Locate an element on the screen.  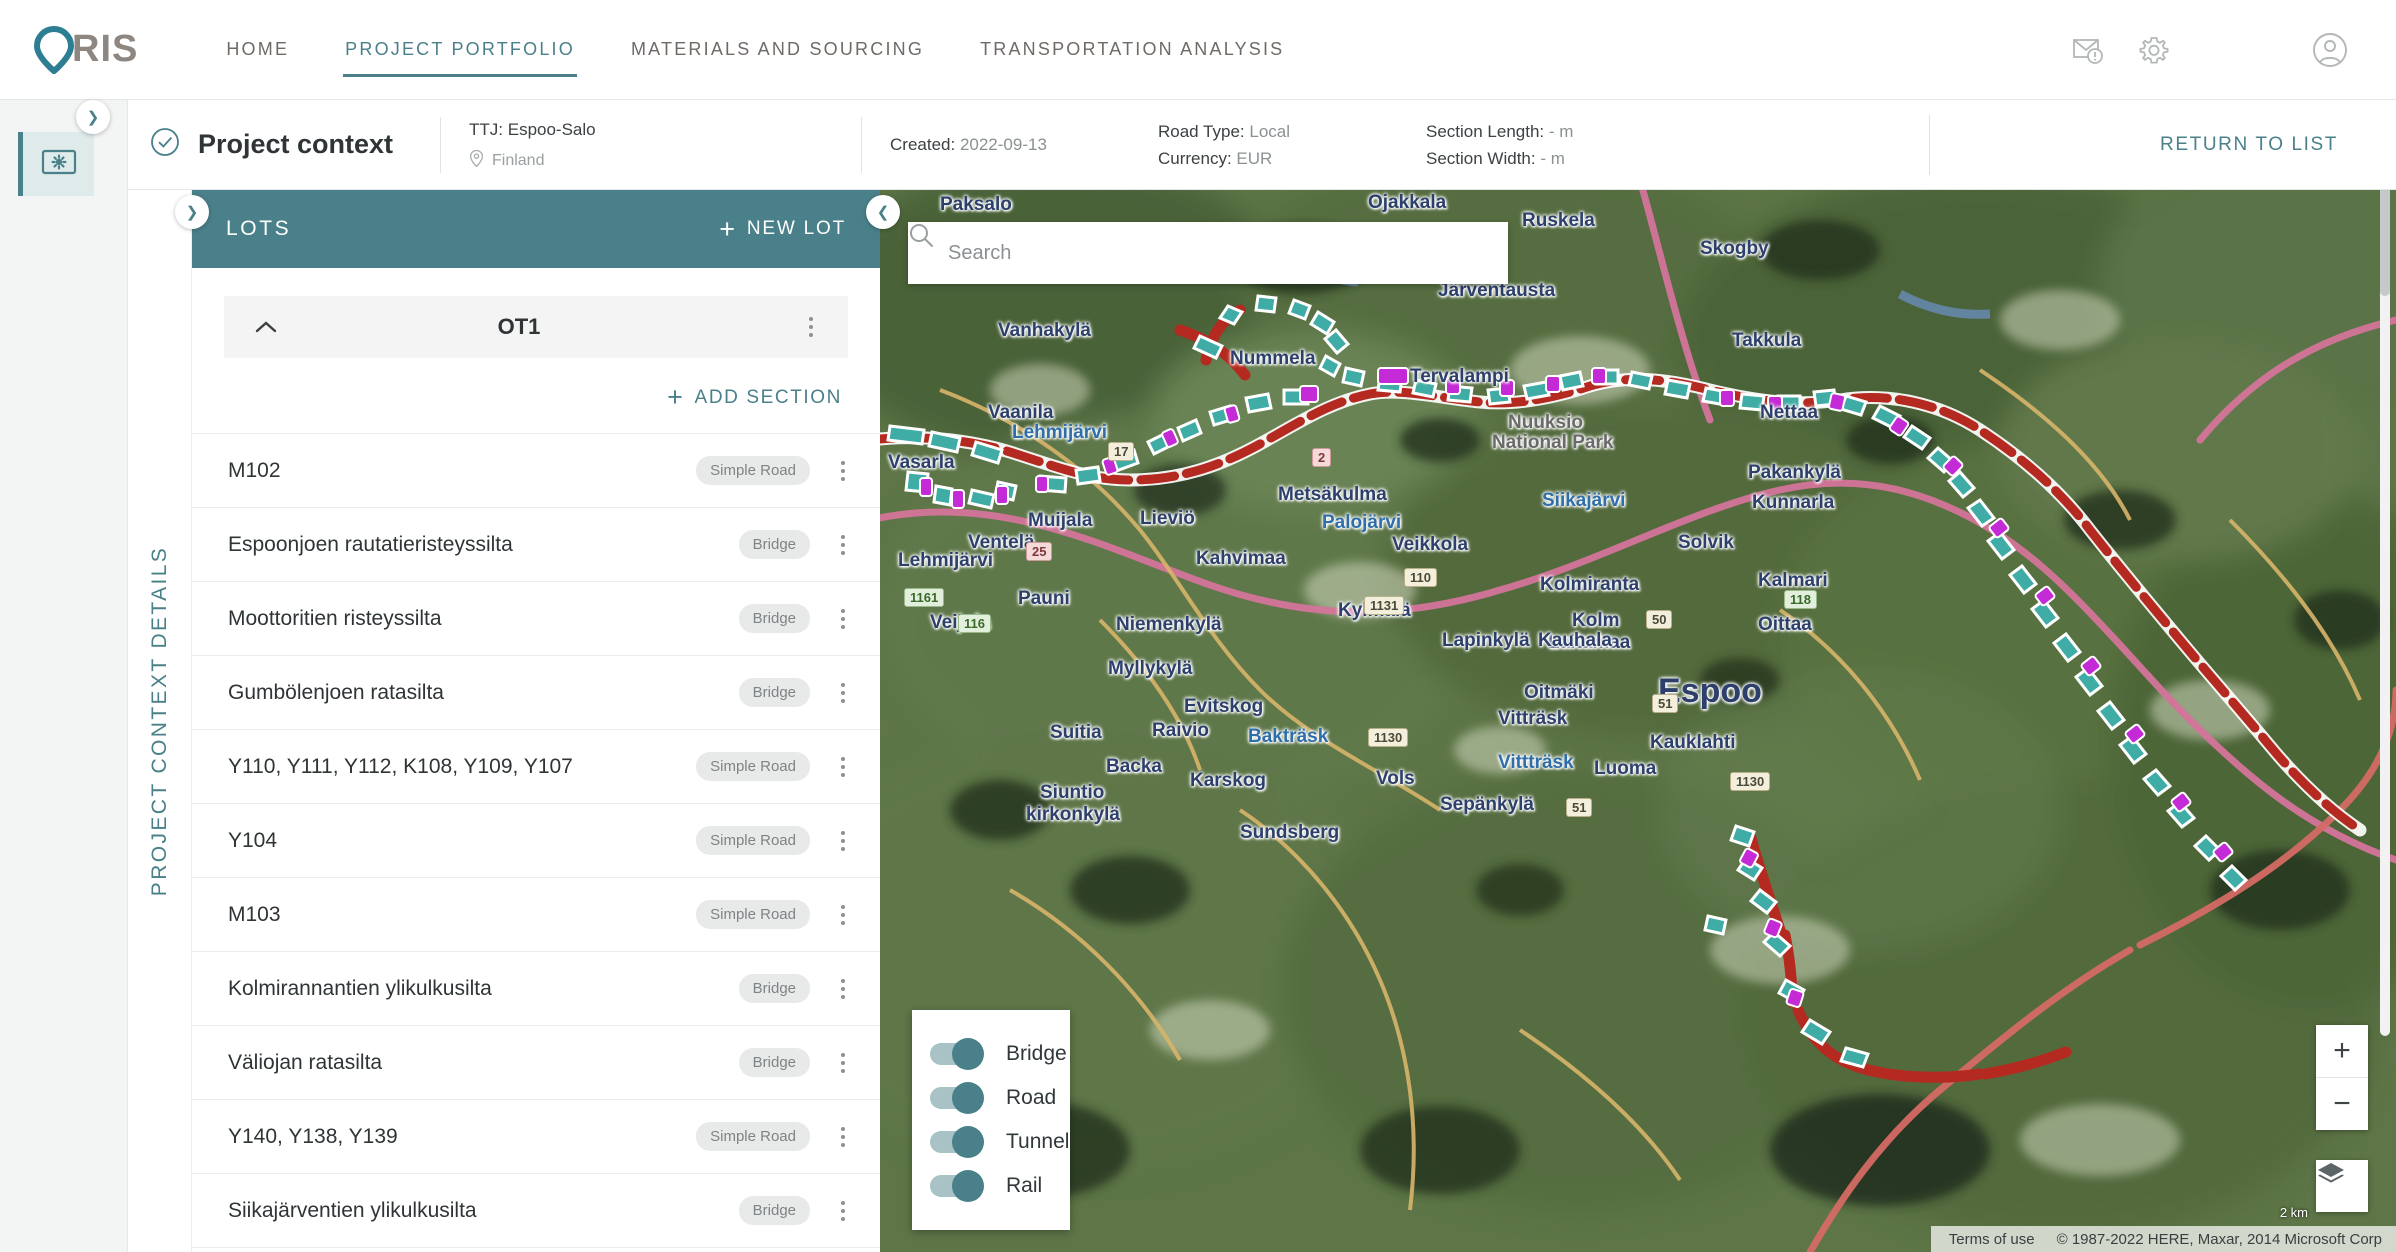
currency-value: EUR is located at coordinates (1254, 158).